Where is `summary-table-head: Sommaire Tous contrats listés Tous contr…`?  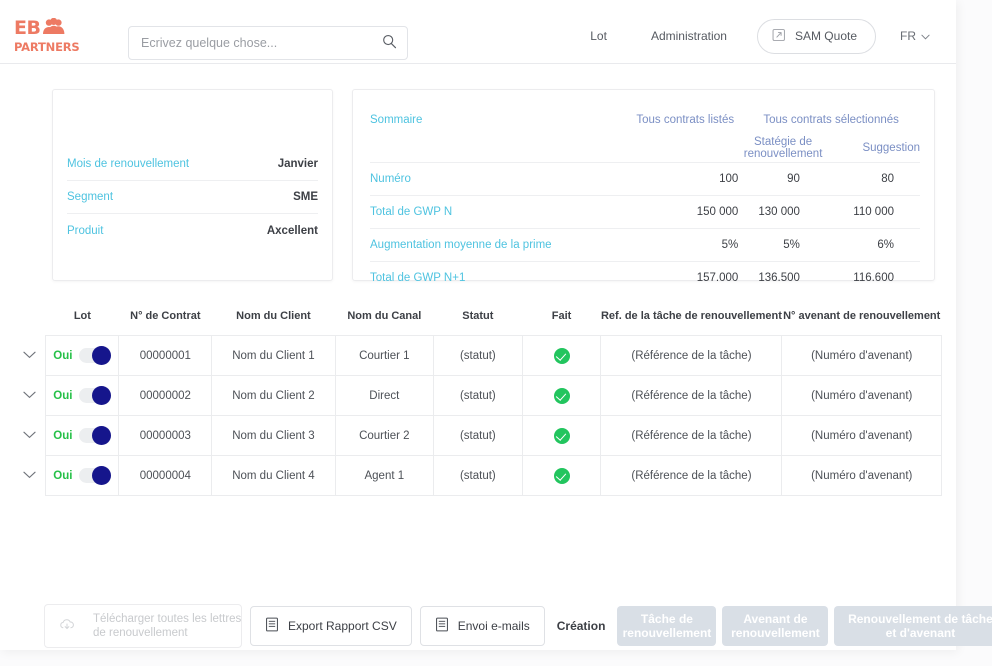
summary-table-head: Sommaire Tous contrats listés Tous contr… is located at coordinates (645, 133).